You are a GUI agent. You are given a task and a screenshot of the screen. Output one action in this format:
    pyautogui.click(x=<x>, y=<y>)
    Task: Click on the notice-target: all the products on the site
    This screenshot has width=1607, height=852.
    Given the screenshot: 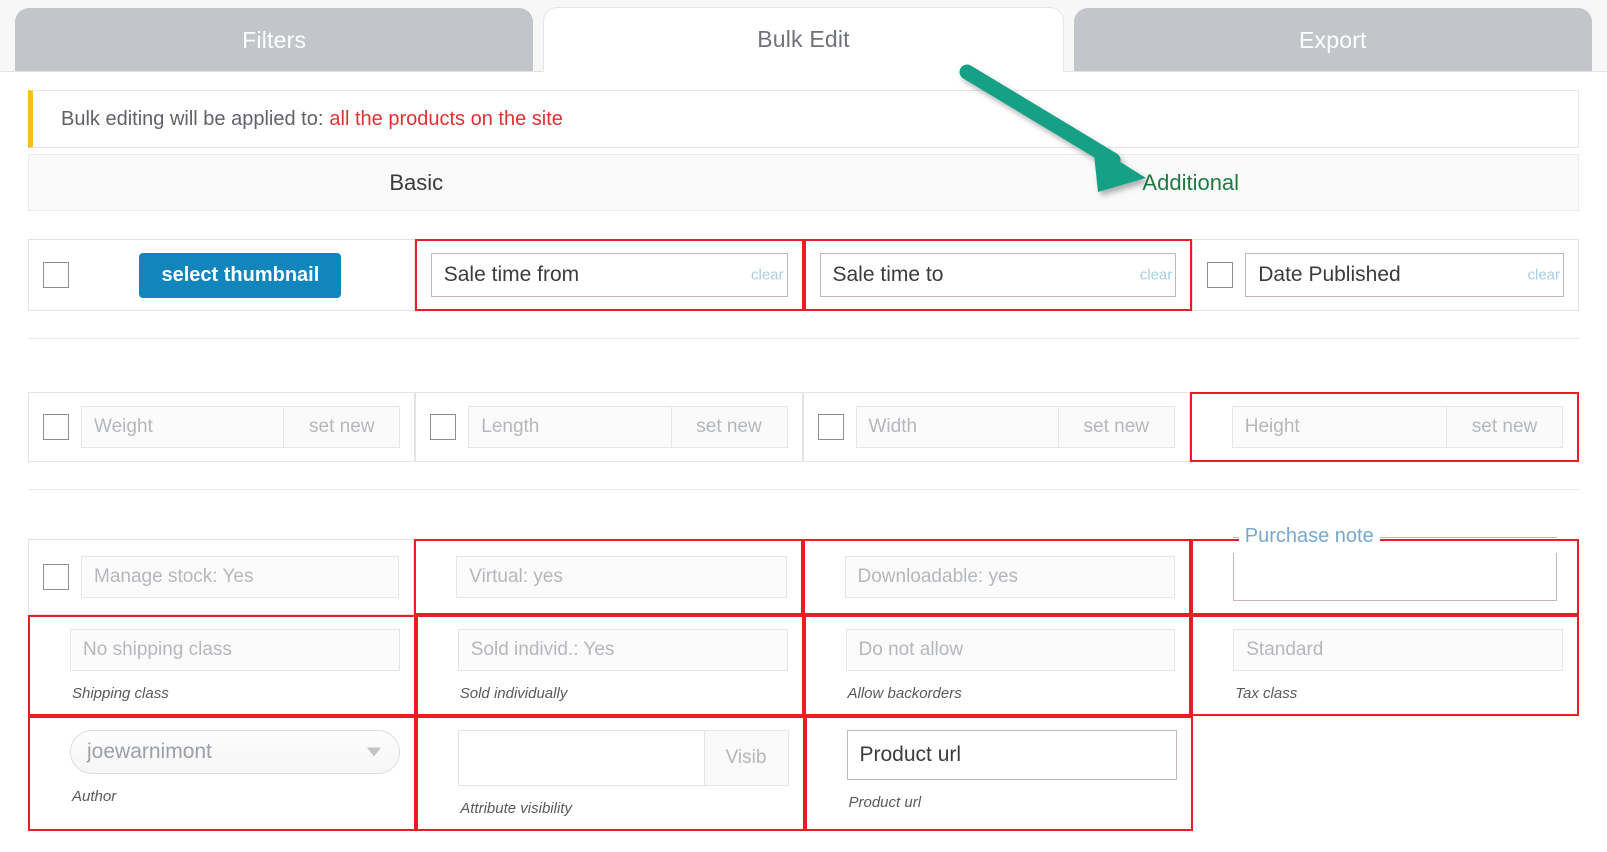 What is the action you would take?
    pyautogui.click(x=446, y=118)
    